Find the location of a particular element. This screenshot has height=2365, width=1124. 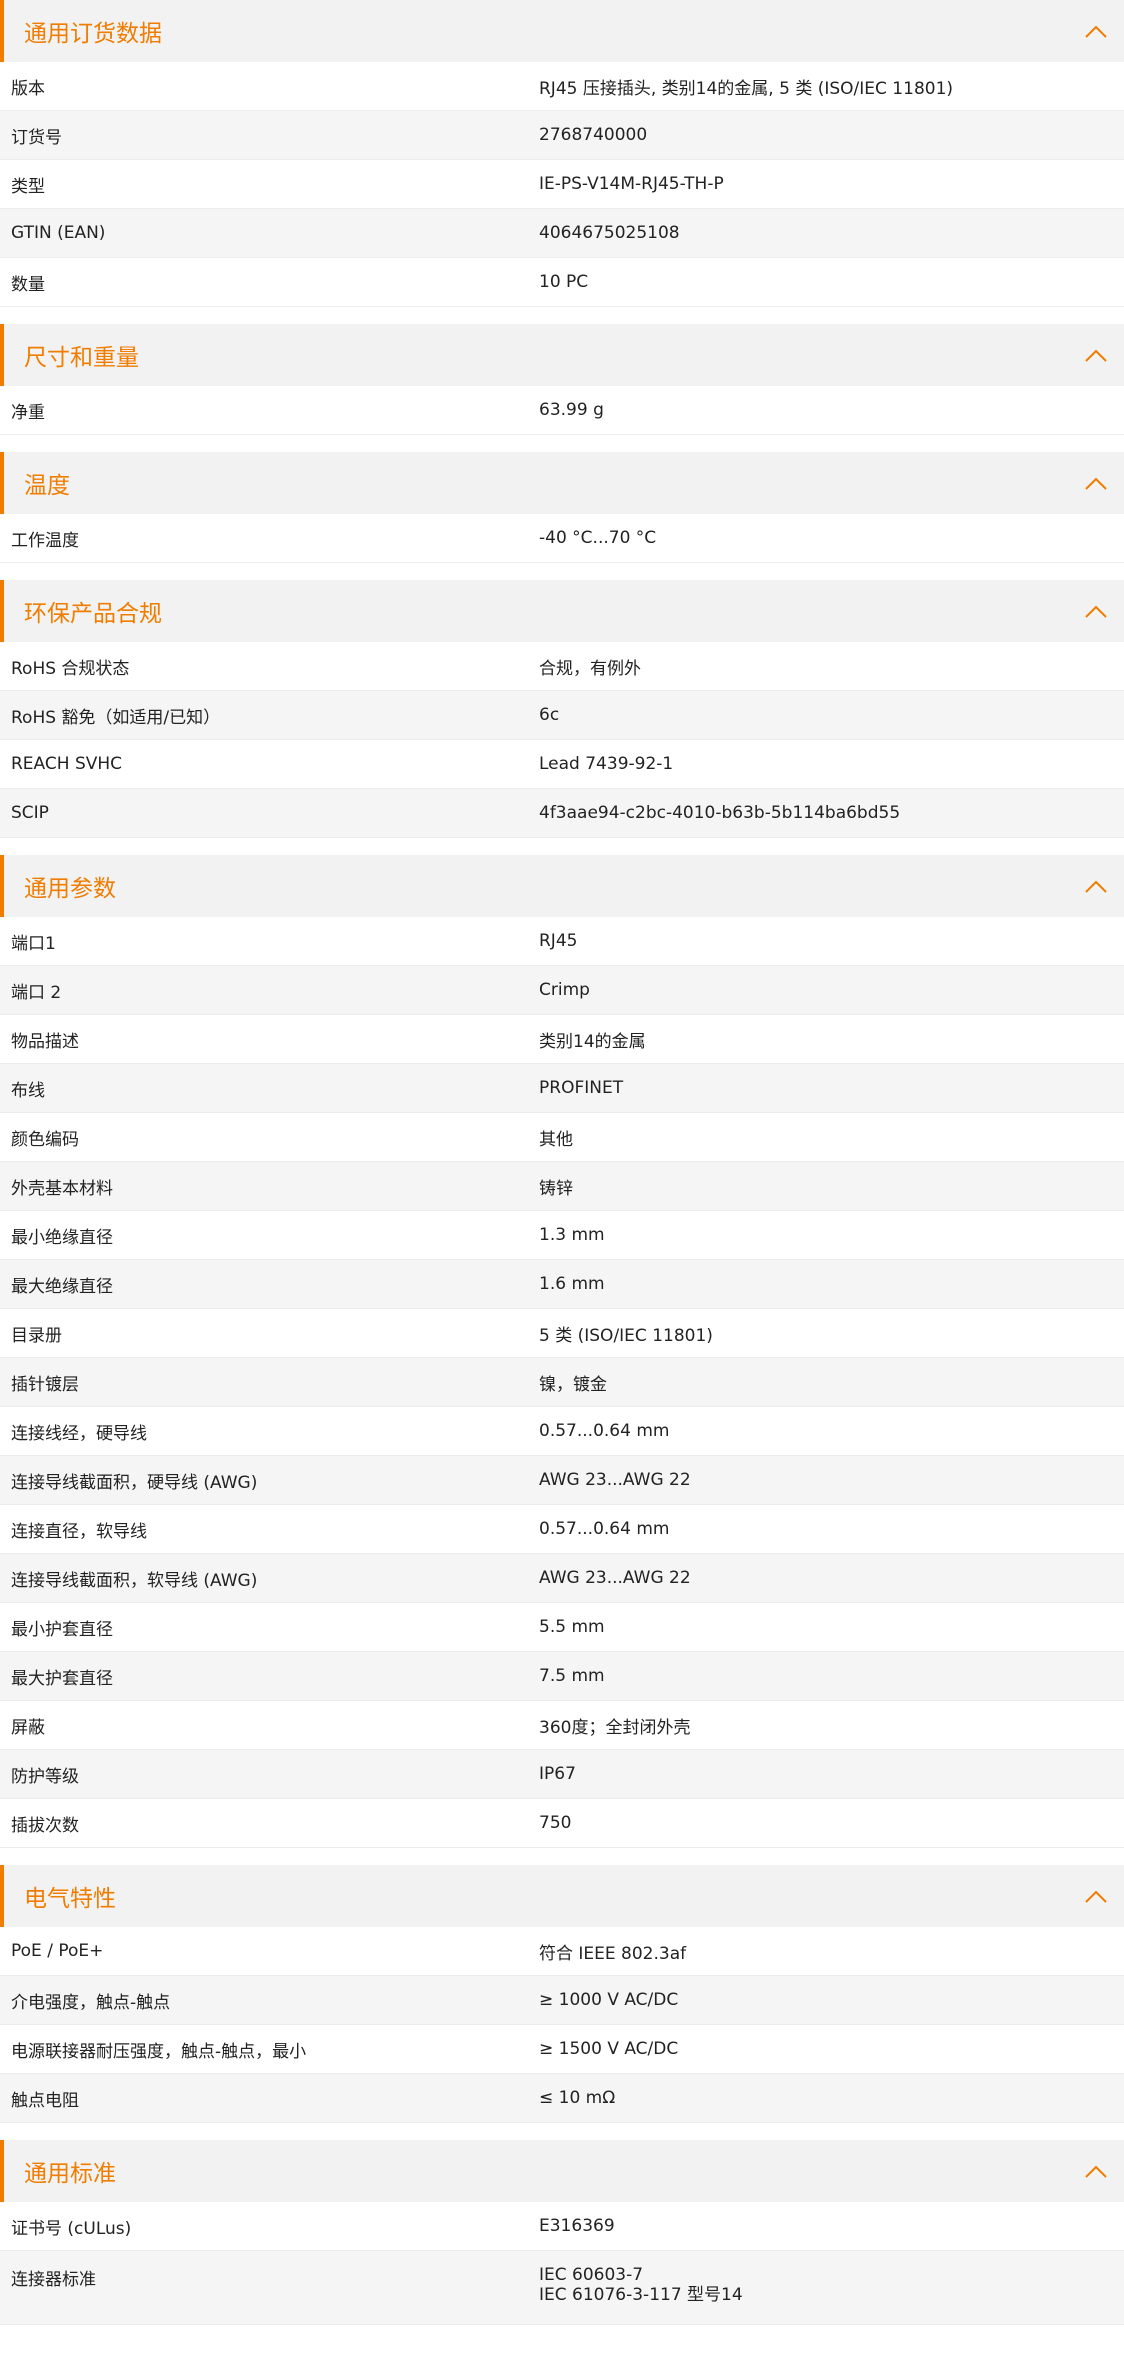

spec-row: 类型 IE-PS-V14M-RJ45-TH-P is located at coordinates (562, 184).